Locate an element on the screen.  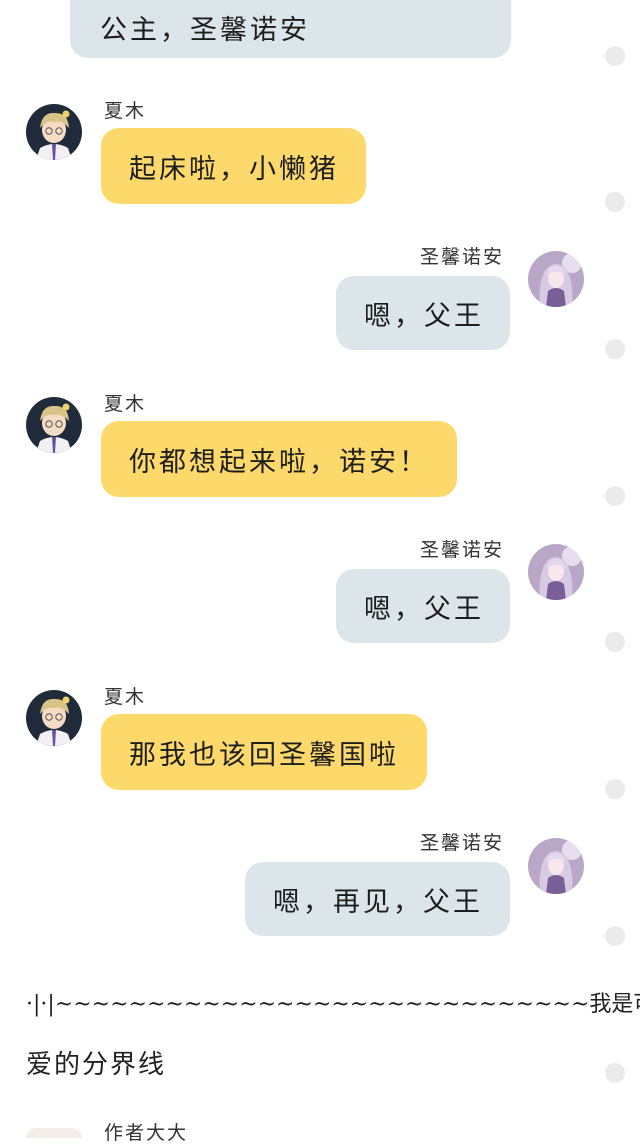
sender-name: 作者大大 is located at coordinates (146, 1133).